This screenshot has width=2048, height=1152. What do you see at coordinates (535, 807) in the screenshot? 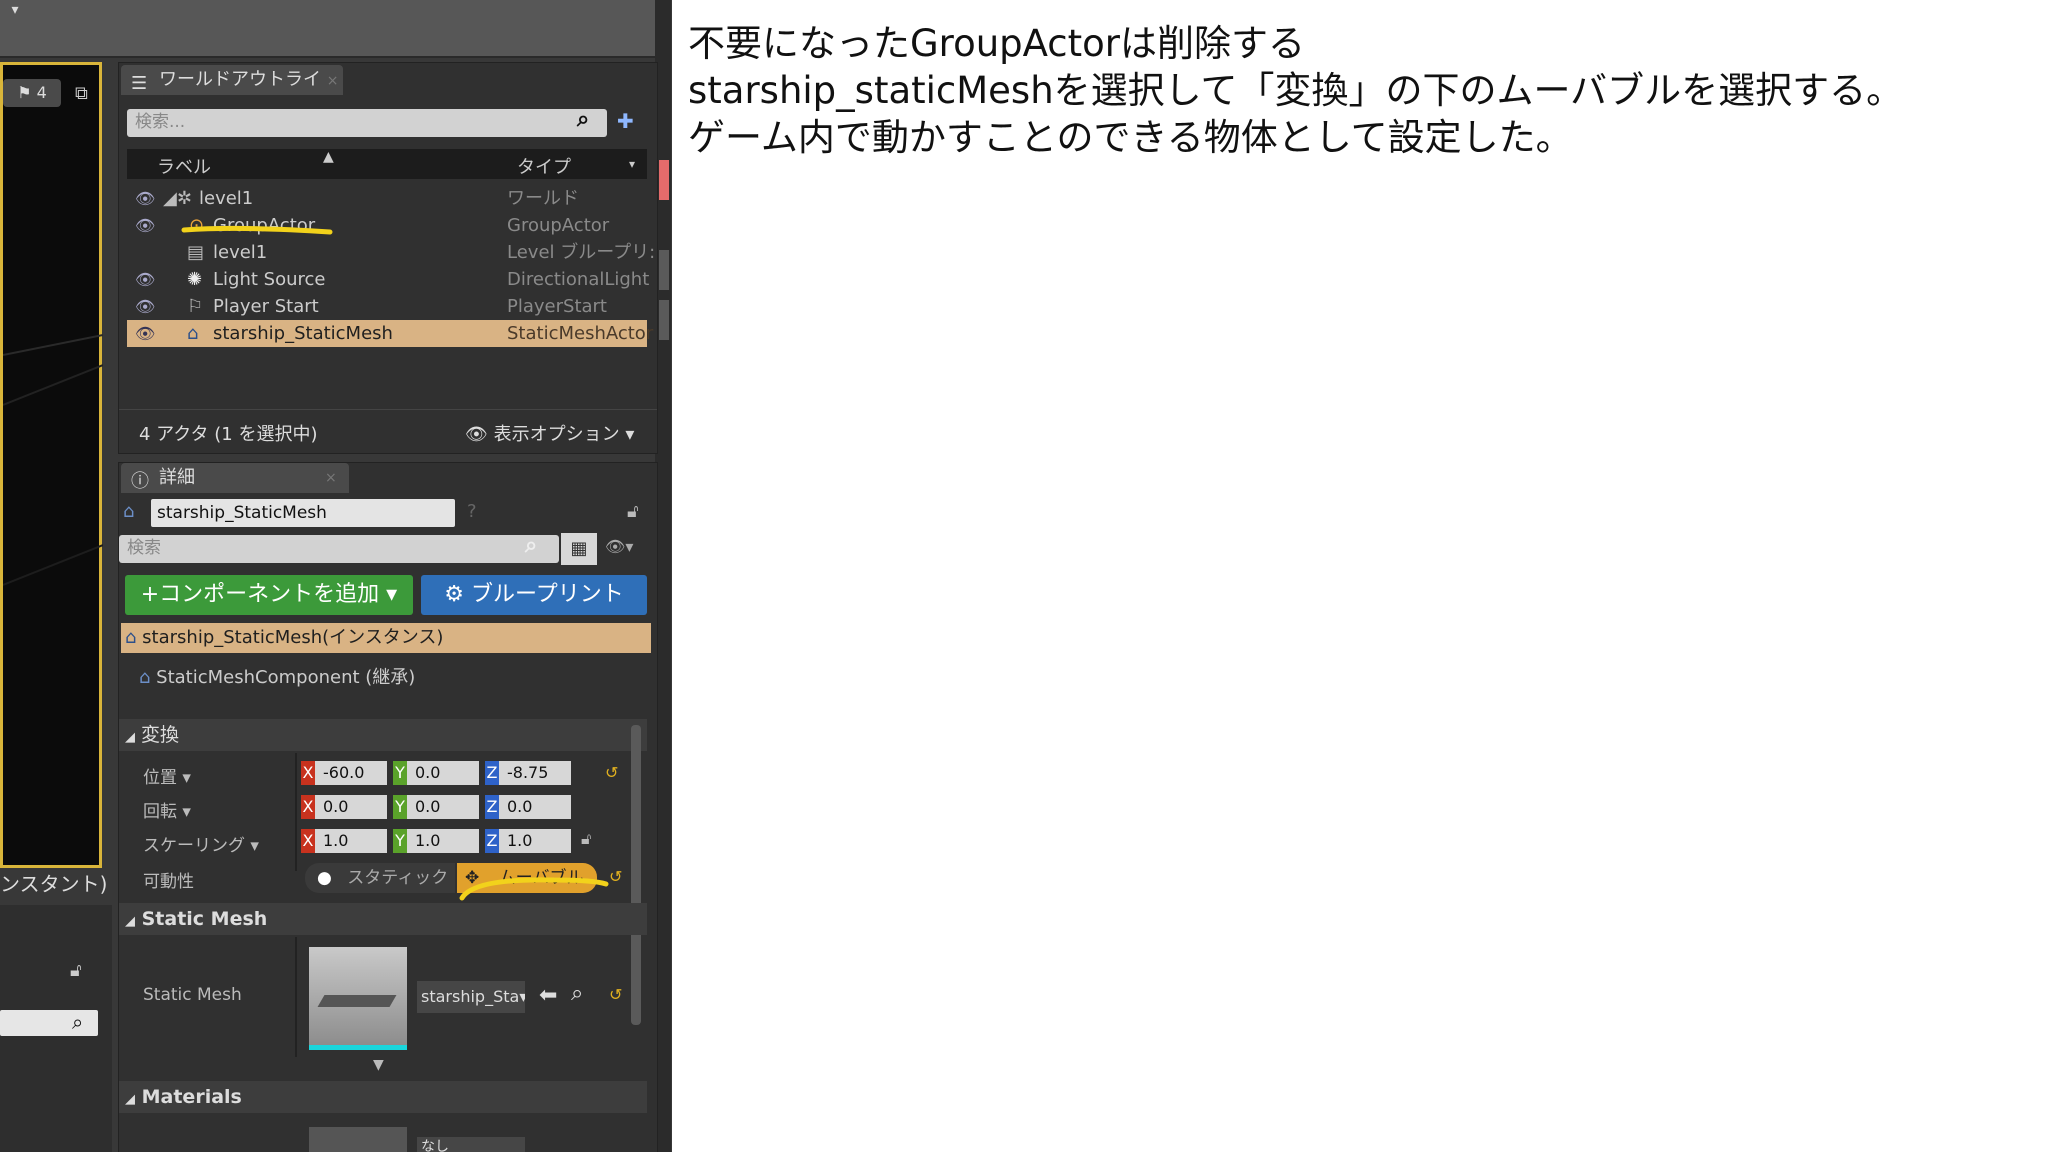
I see `rotation-z-field: 0.0` at bounding box center [535, 807].